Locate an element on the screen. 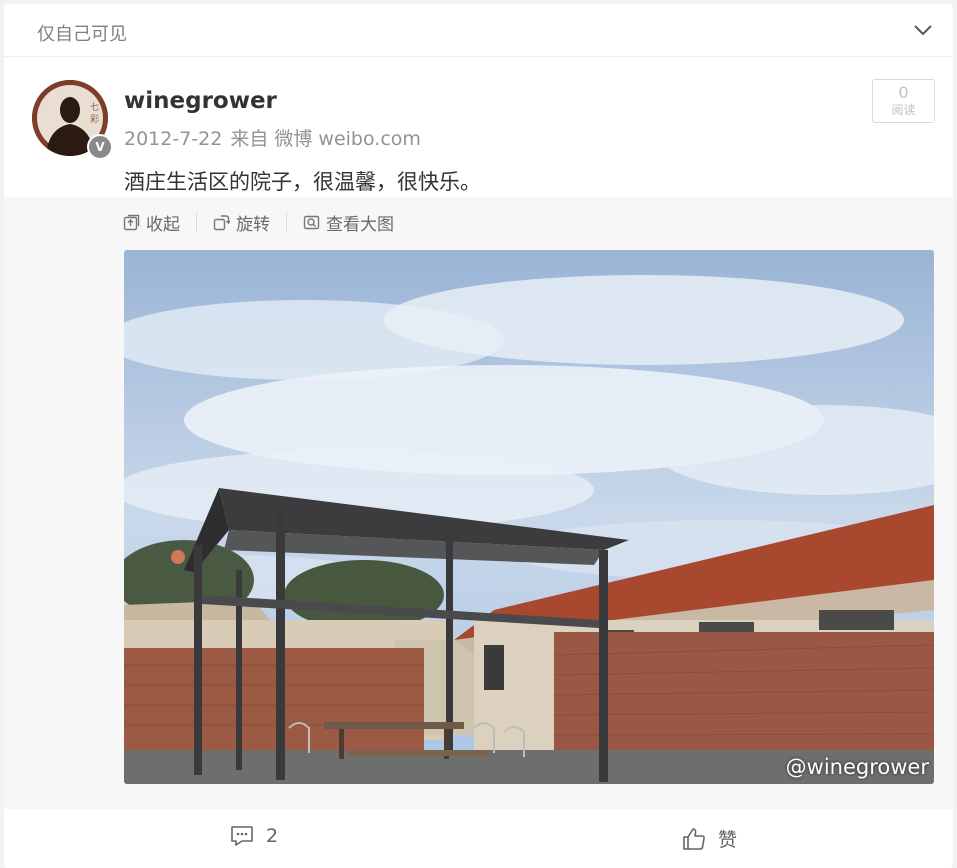  post-footer: 2 赞 is located at coordinates (478, 838).